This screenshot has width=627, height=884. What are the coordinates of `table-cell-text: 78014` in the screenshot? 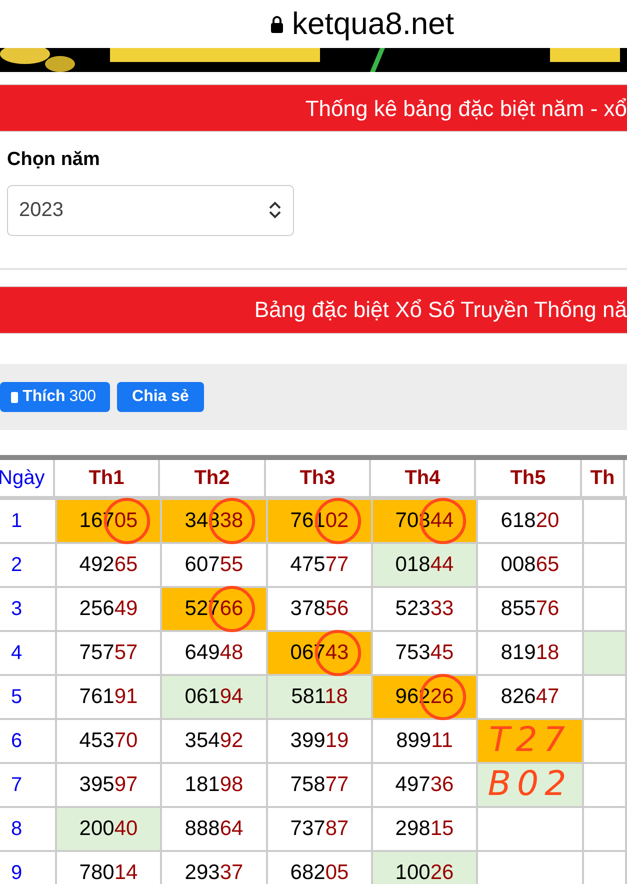 It's located at (108, 872).